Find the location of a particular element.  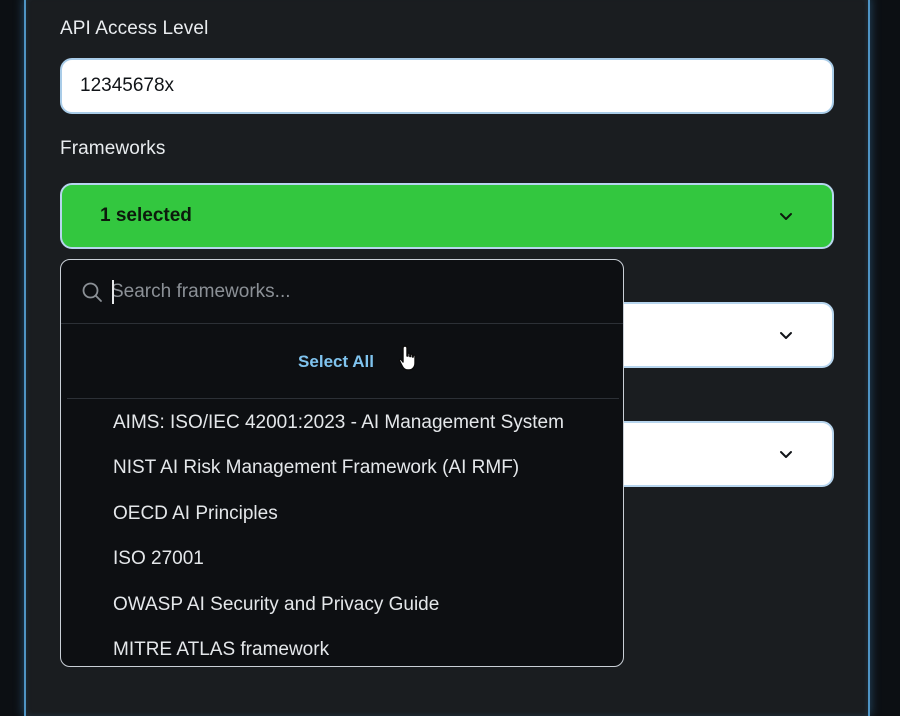

frameworks-label: Frameworks is located at coordinates (113, 148).